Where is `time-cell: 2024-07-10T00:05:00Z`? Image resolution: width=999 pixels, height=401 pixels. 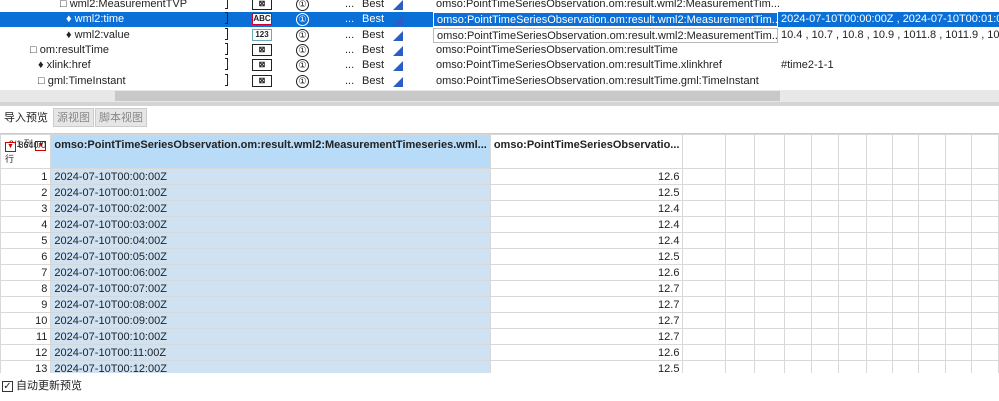
time-cell: 2024-07-10T00:05:00Z is located at coordinates (270, 256).